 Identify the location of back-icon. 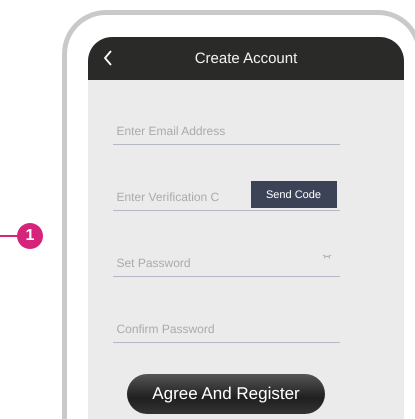
(108, 58).